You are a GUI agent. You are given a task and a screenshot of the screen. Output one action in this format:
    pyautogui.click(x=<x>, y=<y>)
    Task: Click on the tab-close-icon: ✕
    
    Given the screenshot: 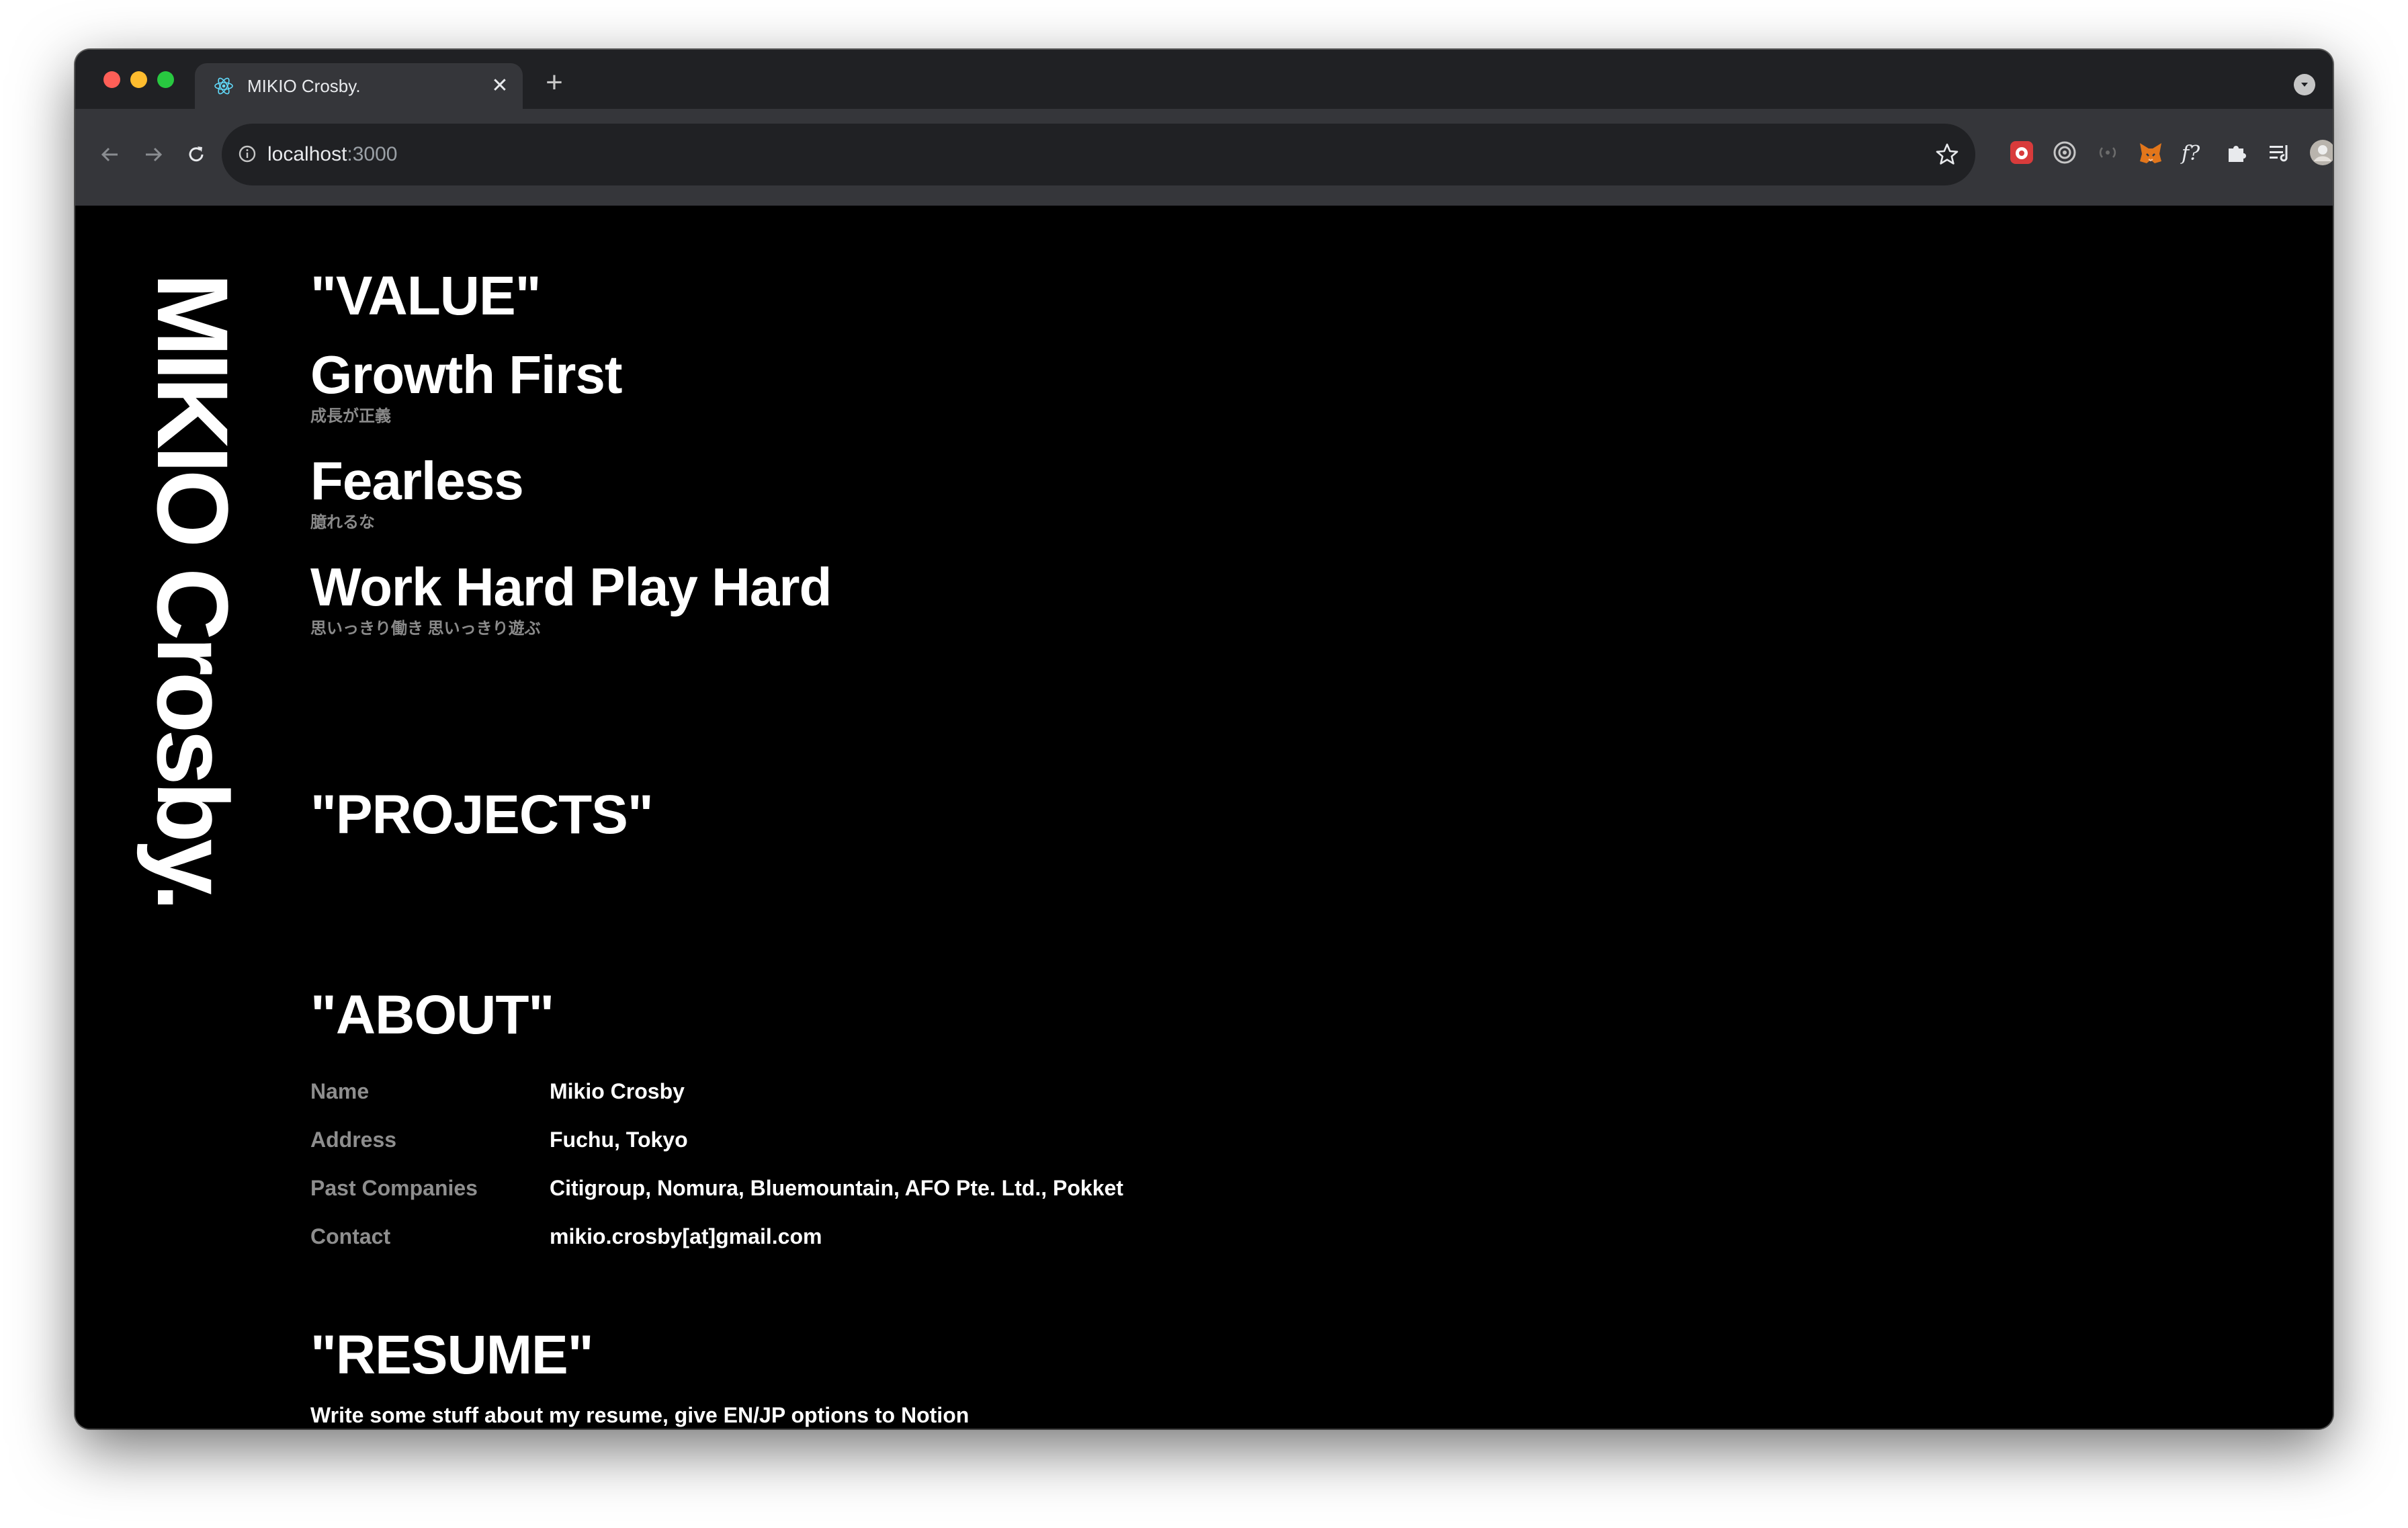 What is the action you would take?
    pyautogui.click(x=499, y=86)
    